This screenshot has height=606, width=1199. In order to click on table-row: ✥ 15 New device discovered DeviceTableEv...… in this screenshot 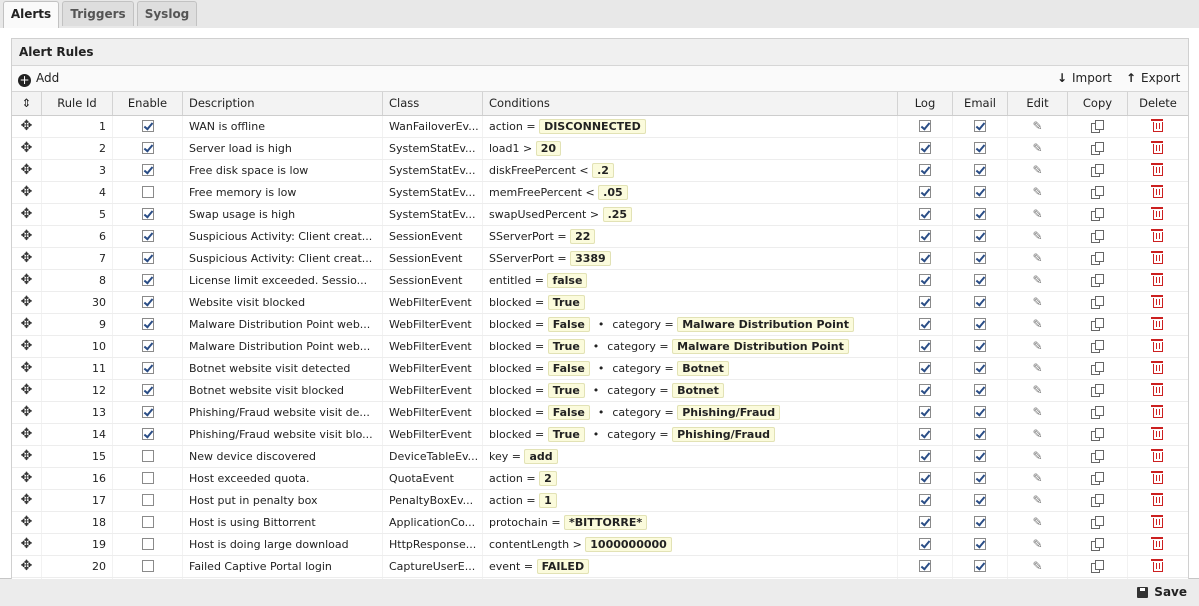, I will do `click(600, 457)`.